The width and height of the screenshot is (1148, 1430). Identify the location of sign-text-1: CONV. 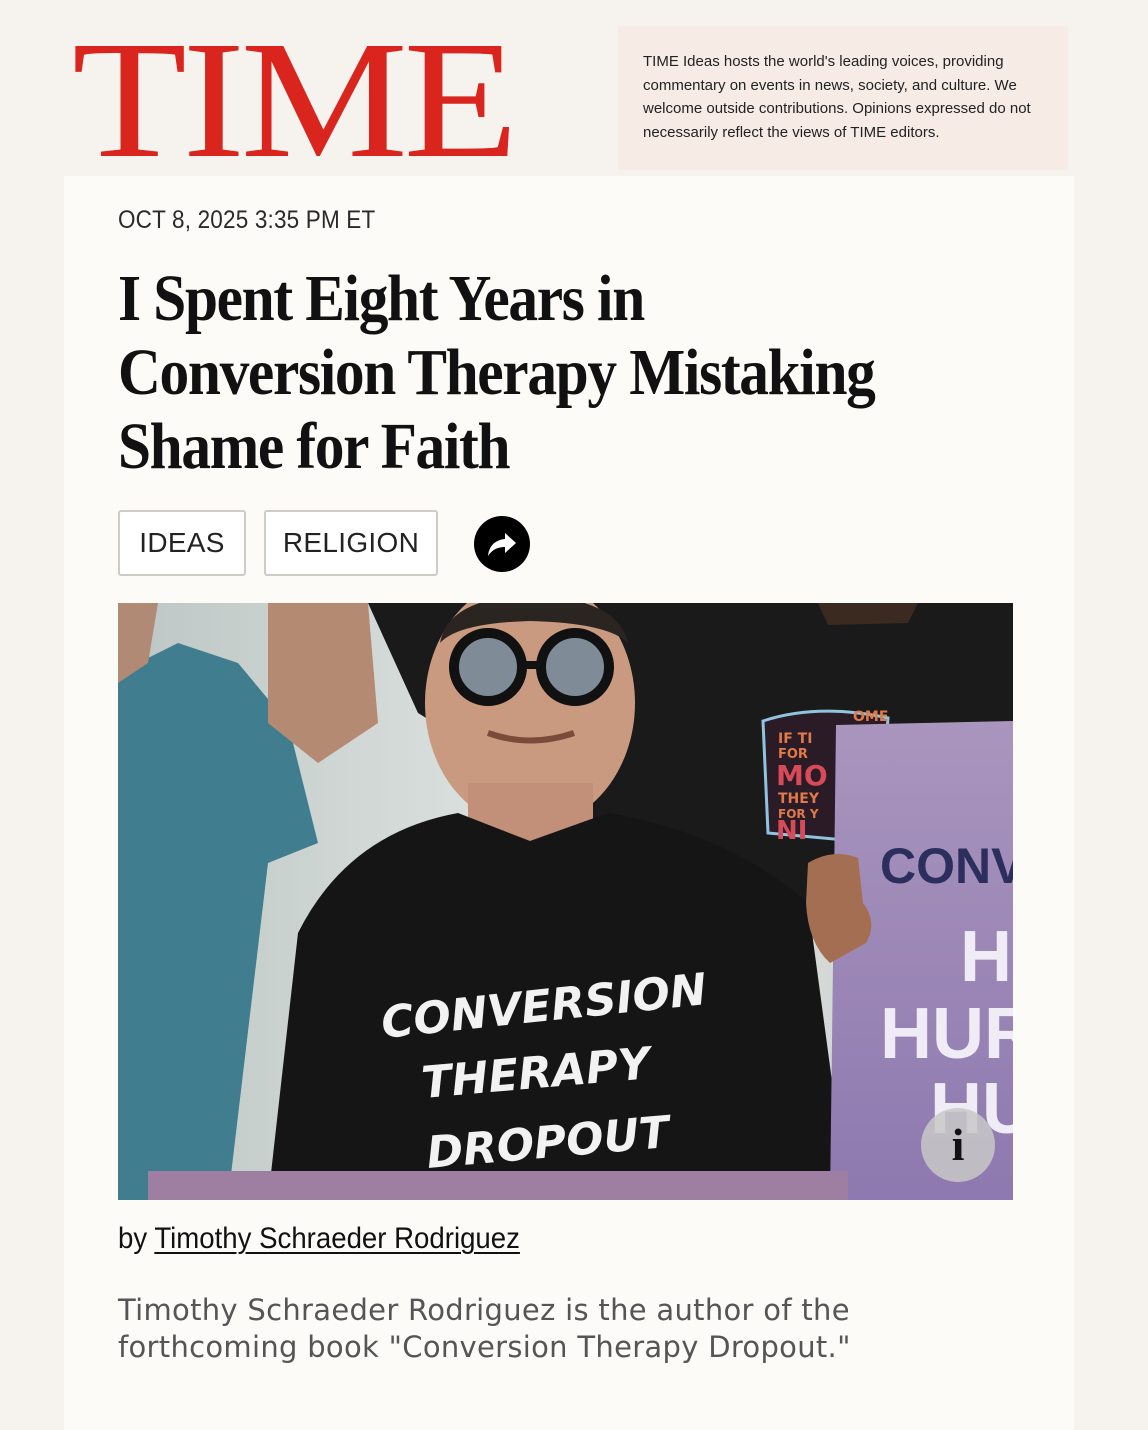
(946, 866).